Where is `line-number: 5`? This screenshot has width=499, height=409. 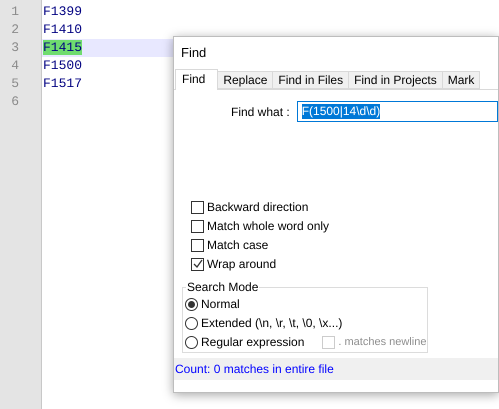 line-number: 5 is located at coordinates (15, 83).